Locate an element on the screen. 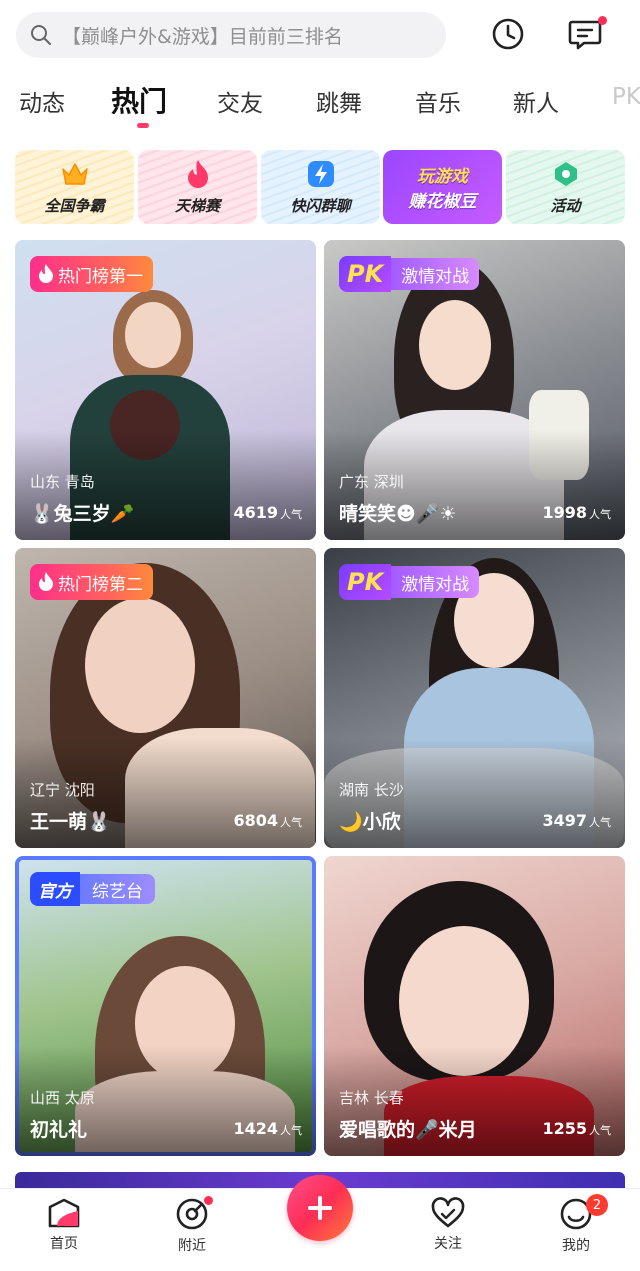 The height and width of the screenshot is (1271, 640). search-icon is located at coordinates (41, 35).